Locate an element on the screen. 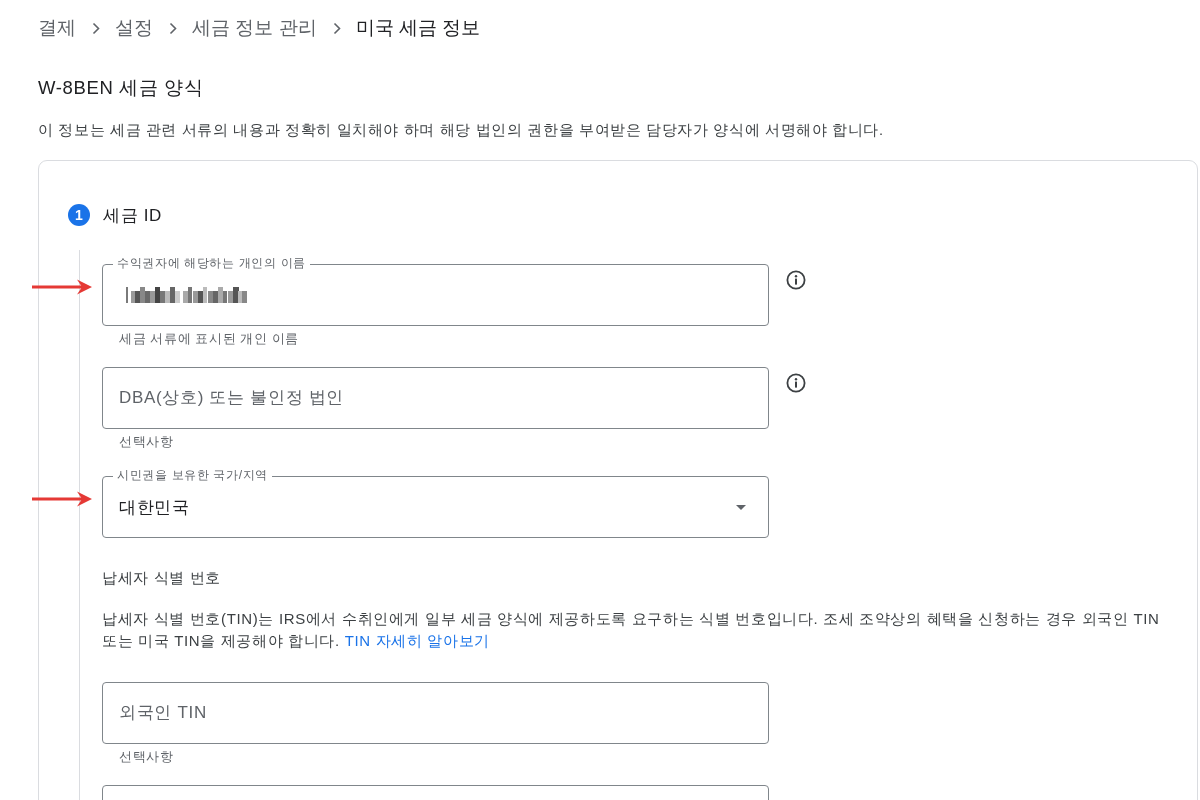  step-number: 1 is located at coordinates (79, 215).